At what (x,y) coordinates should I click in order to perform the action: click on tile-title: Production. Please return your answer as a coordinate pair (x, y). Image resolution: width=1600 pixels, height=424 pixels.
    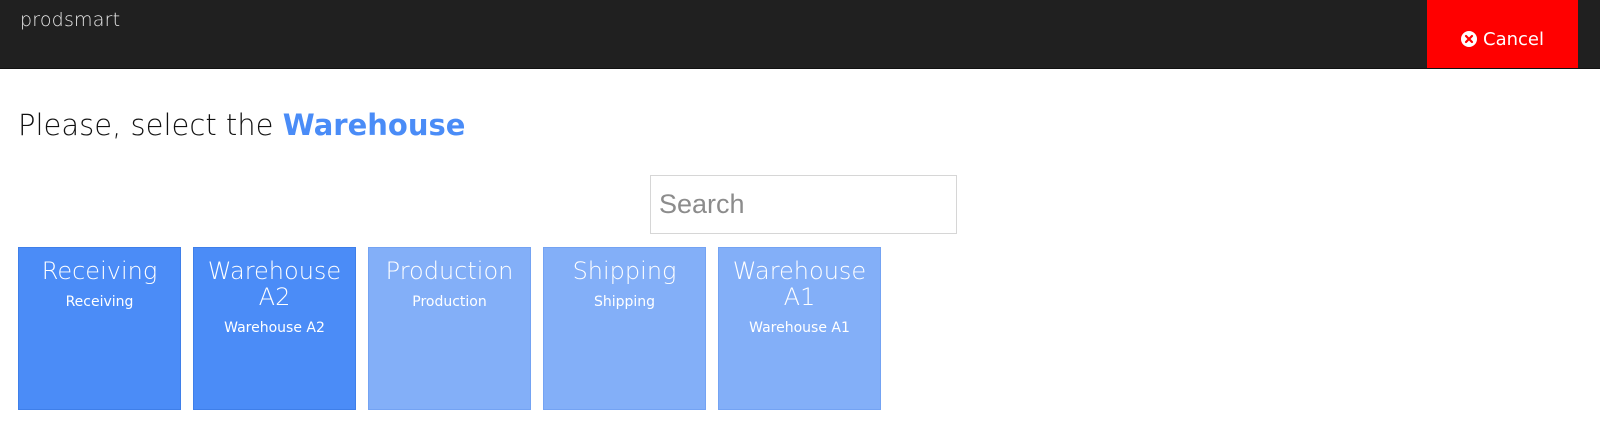
    Looking at the image, I should click on (449, 271).